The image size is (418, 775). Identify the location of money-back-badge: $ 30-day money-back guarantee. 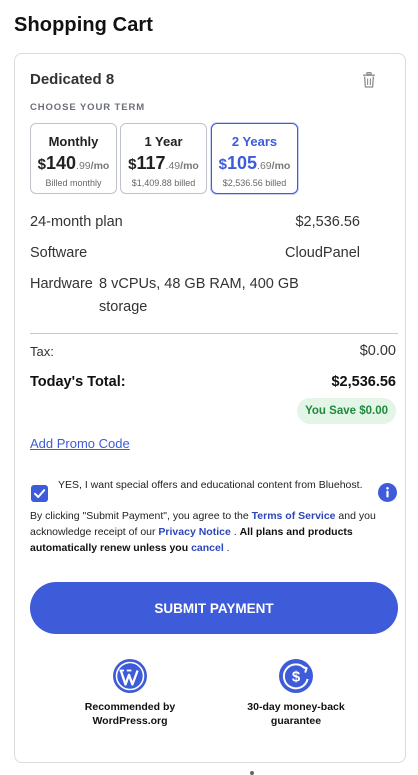
(296, 693).